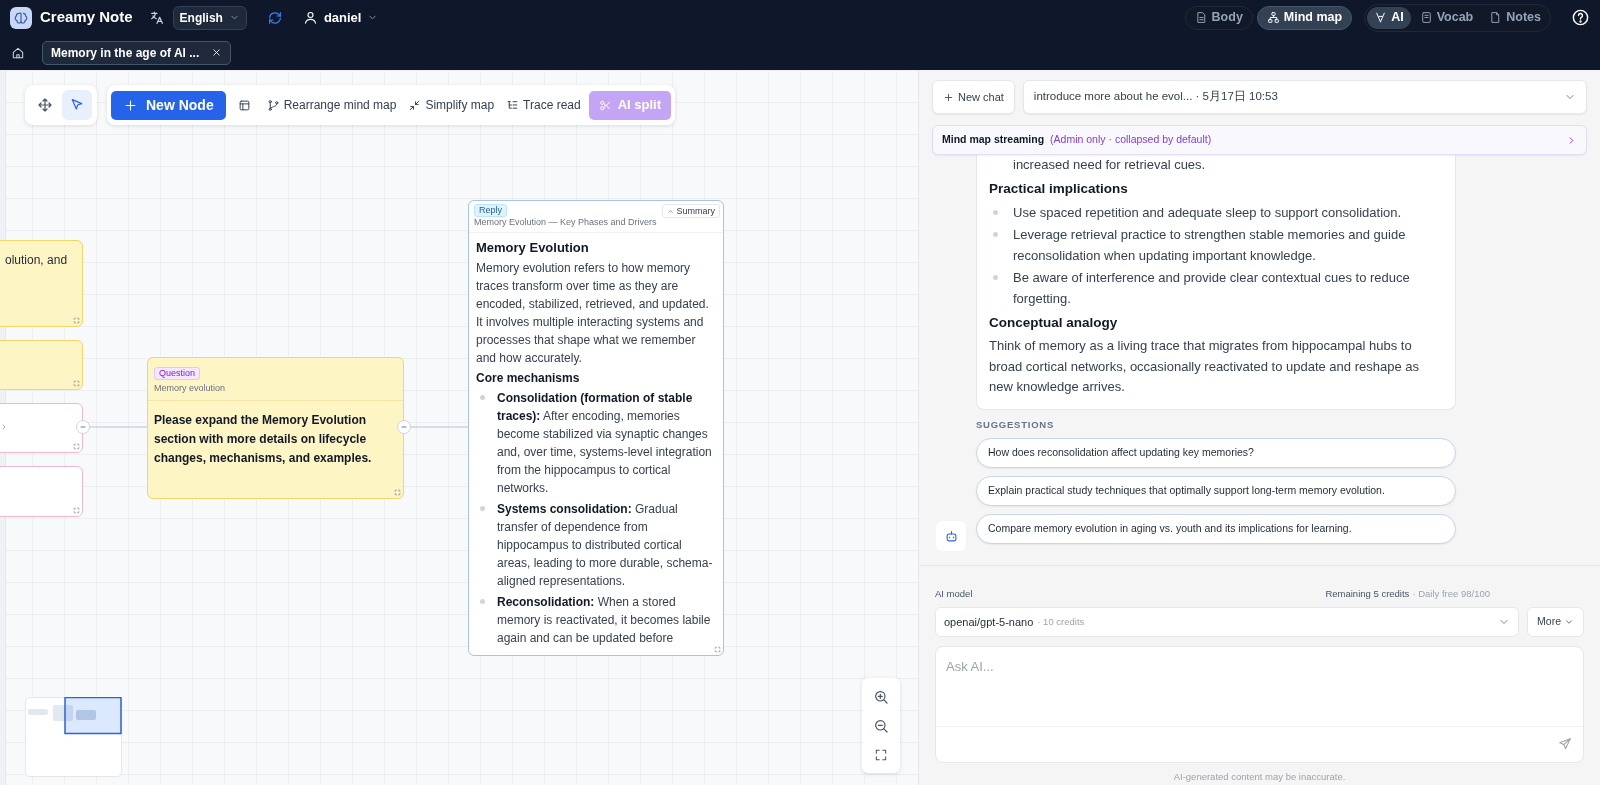  Describe the element at coordinates (1259, 140) in the screenshot. I see `streaming-panel-toggle: Mind map streaming (Admin only · collapsed by default)` at that location.